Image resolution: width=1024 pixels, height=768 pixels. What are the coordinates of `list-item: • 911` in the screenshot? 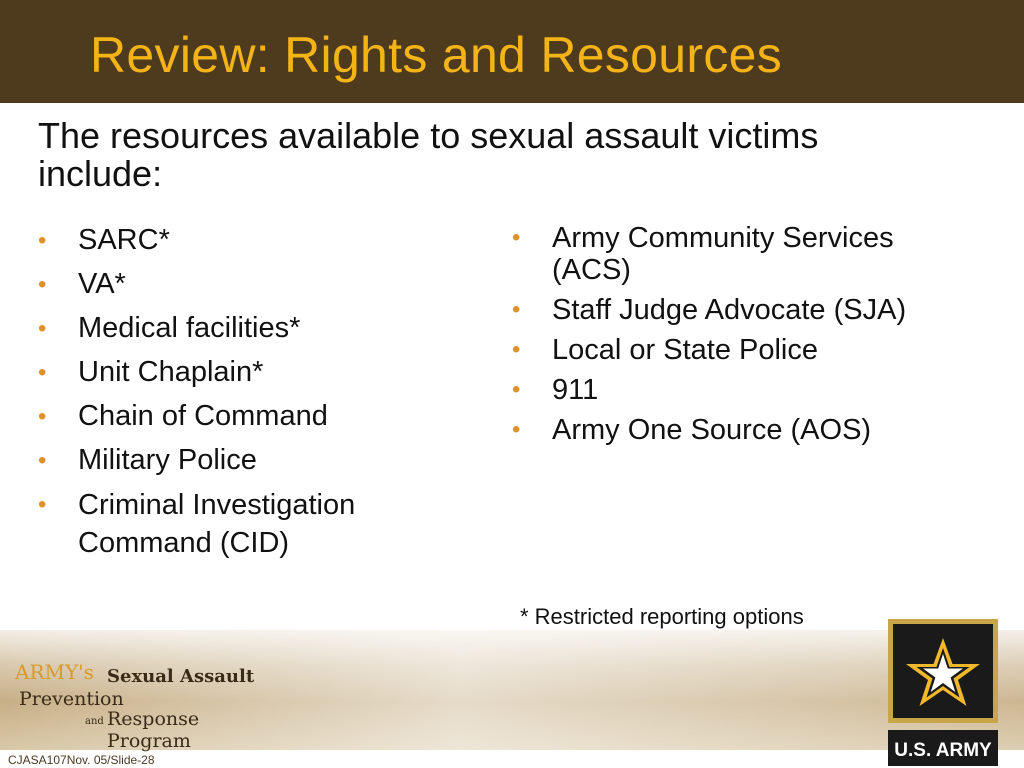 It's located at (555, 390).